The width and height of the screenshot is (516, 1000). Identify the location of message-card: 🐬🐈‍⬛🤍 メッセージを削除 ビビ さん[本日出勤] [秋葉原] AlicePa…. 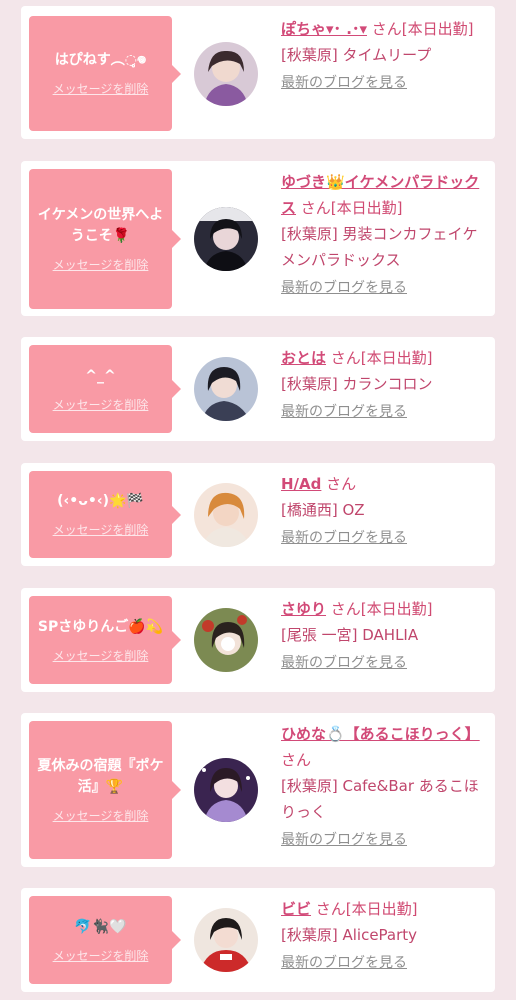
(258, 940).